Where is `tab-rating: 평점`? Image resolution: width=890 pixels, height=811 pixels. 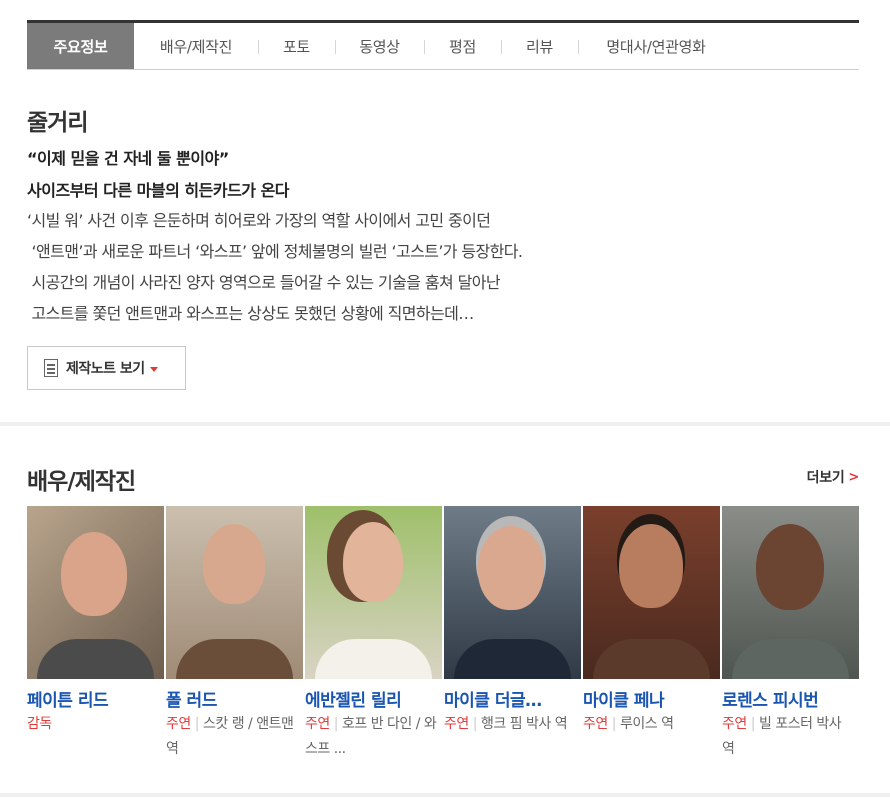 tab-rating: 평점 is located at coordinates (462, 46).